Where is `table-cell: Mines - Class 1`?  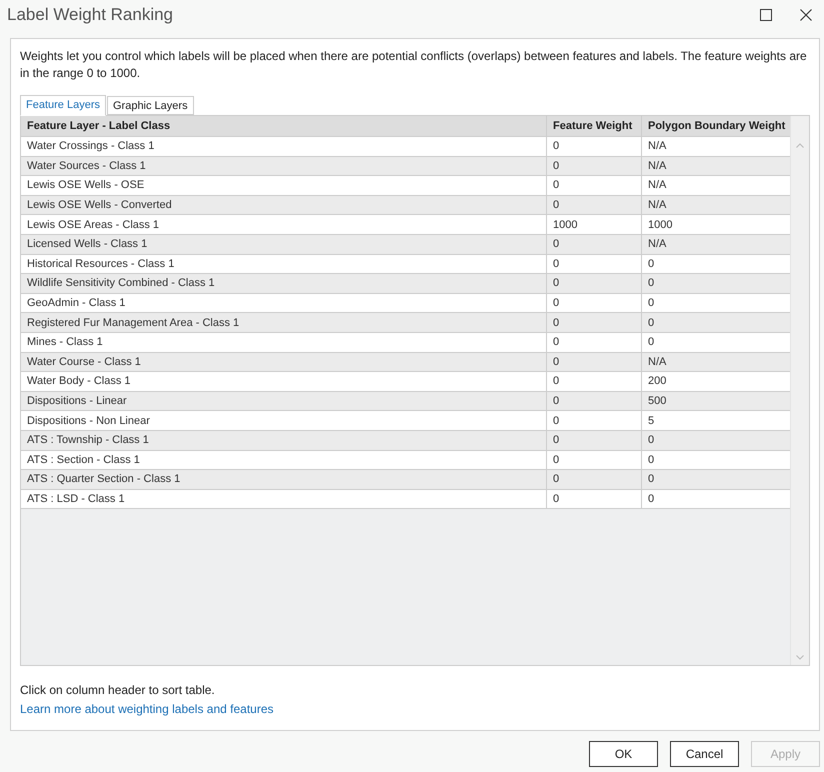 table-cell: Mines - Class 1 is located at coordinates (284, 342).